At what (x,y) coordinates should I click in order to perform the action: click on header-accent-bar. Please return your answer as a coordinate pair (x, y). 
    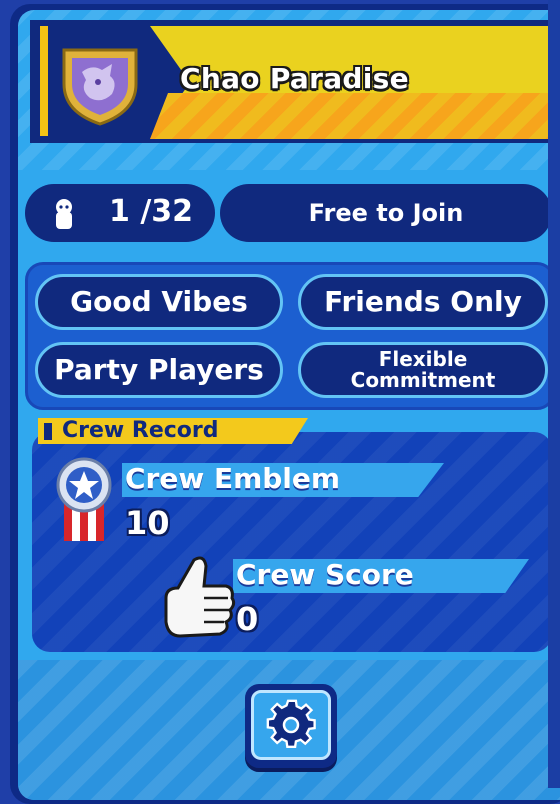
    Looking at the image, I should click on (44, 81).